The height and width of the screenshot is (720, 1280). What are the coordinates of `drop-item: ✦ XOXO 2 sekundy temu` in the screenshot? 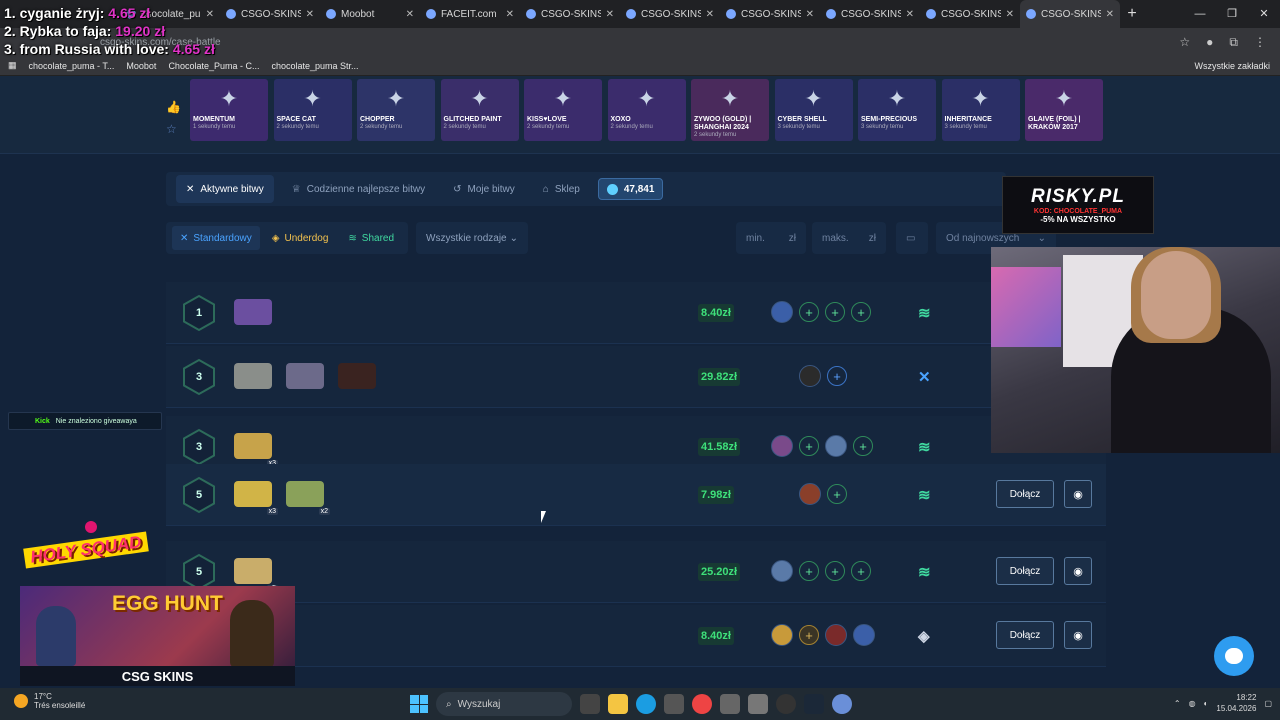 It's located at (646, 110).